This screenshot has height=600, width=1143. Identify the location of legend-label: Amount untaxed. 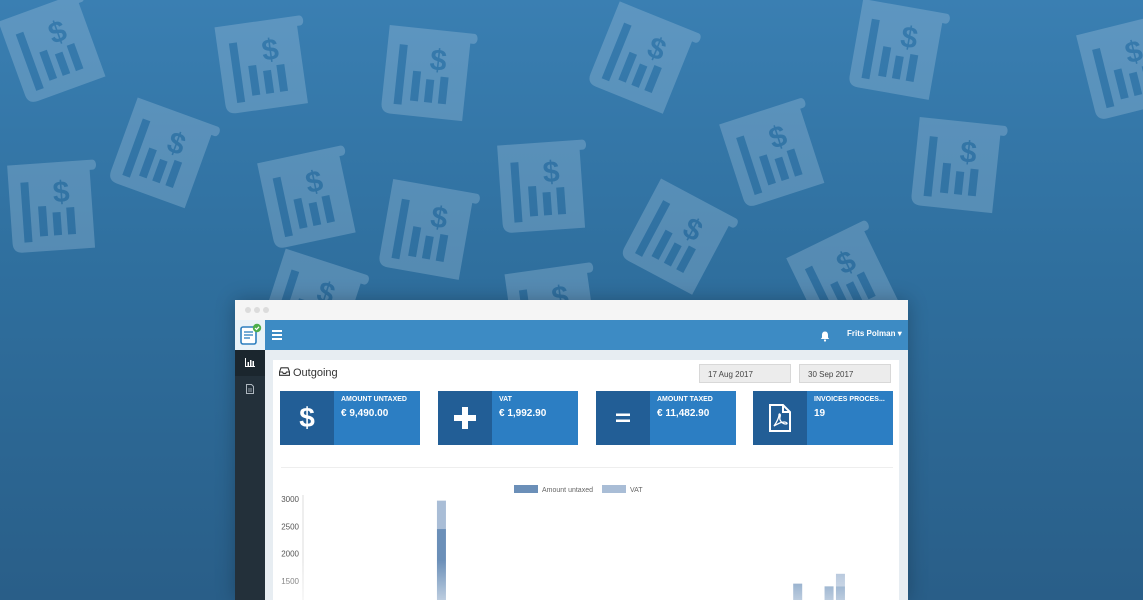
(567, 490).